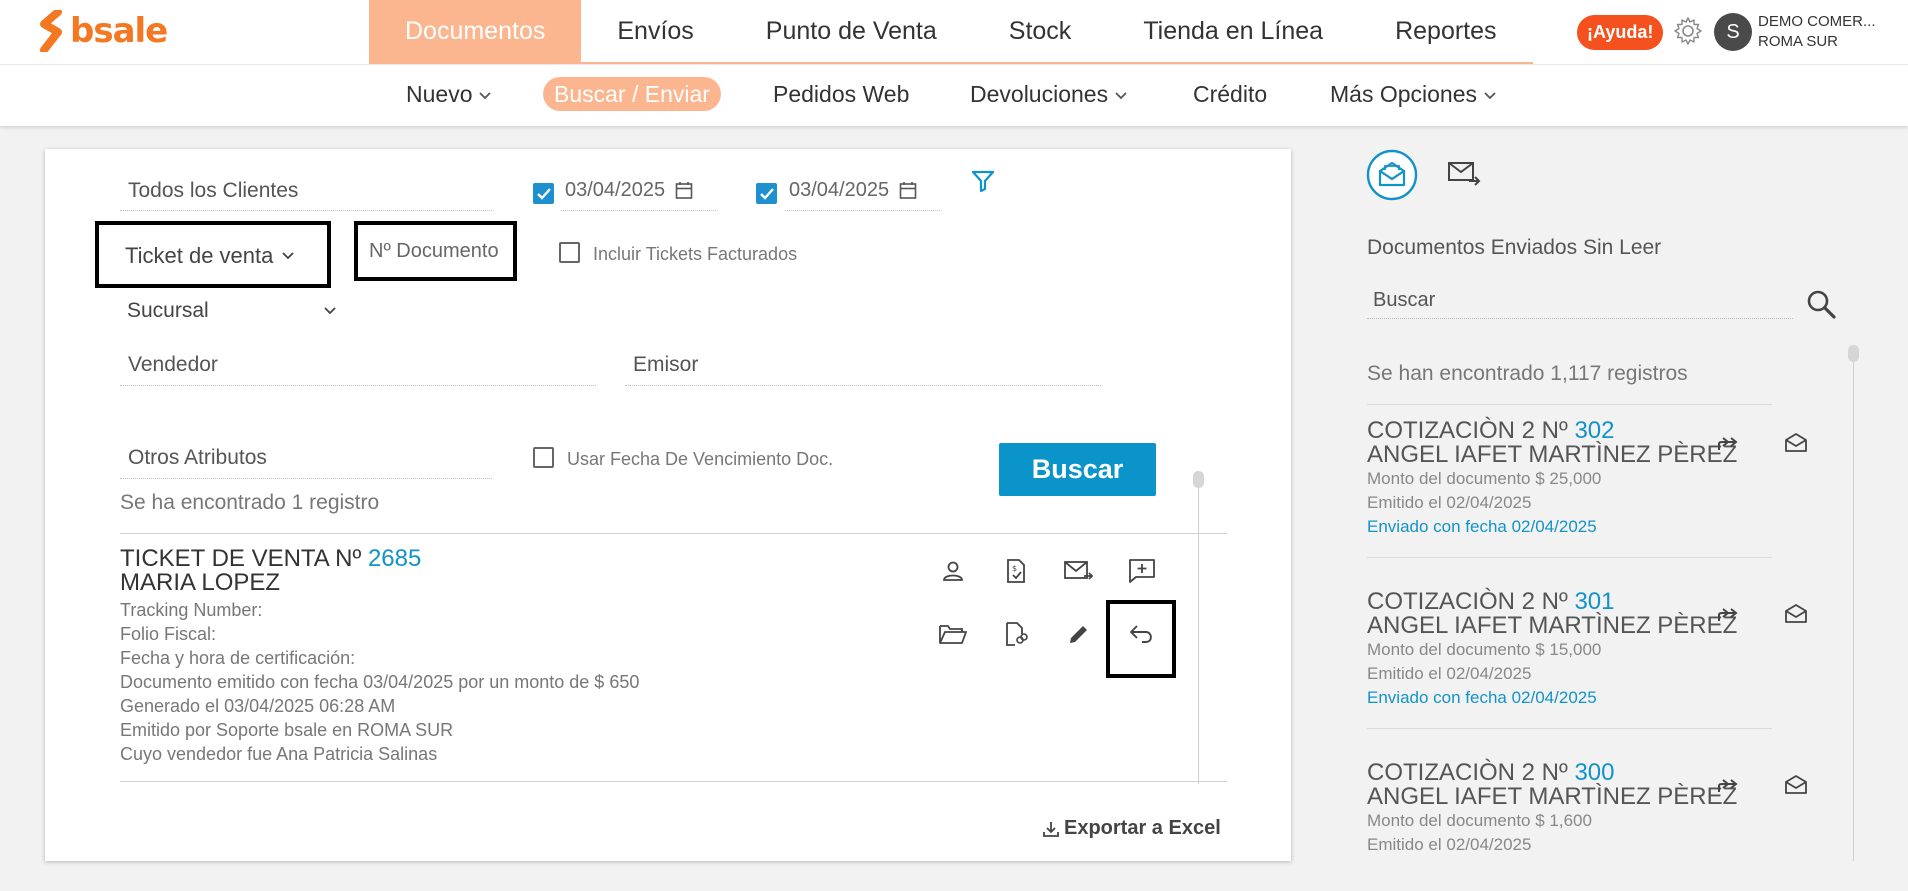 The image size is (1908, 891). What do you see at coordinates (191, 610) in the screenshot?
I see `doc-tracking: Tracking Number:` at bounding box center [191, 610].